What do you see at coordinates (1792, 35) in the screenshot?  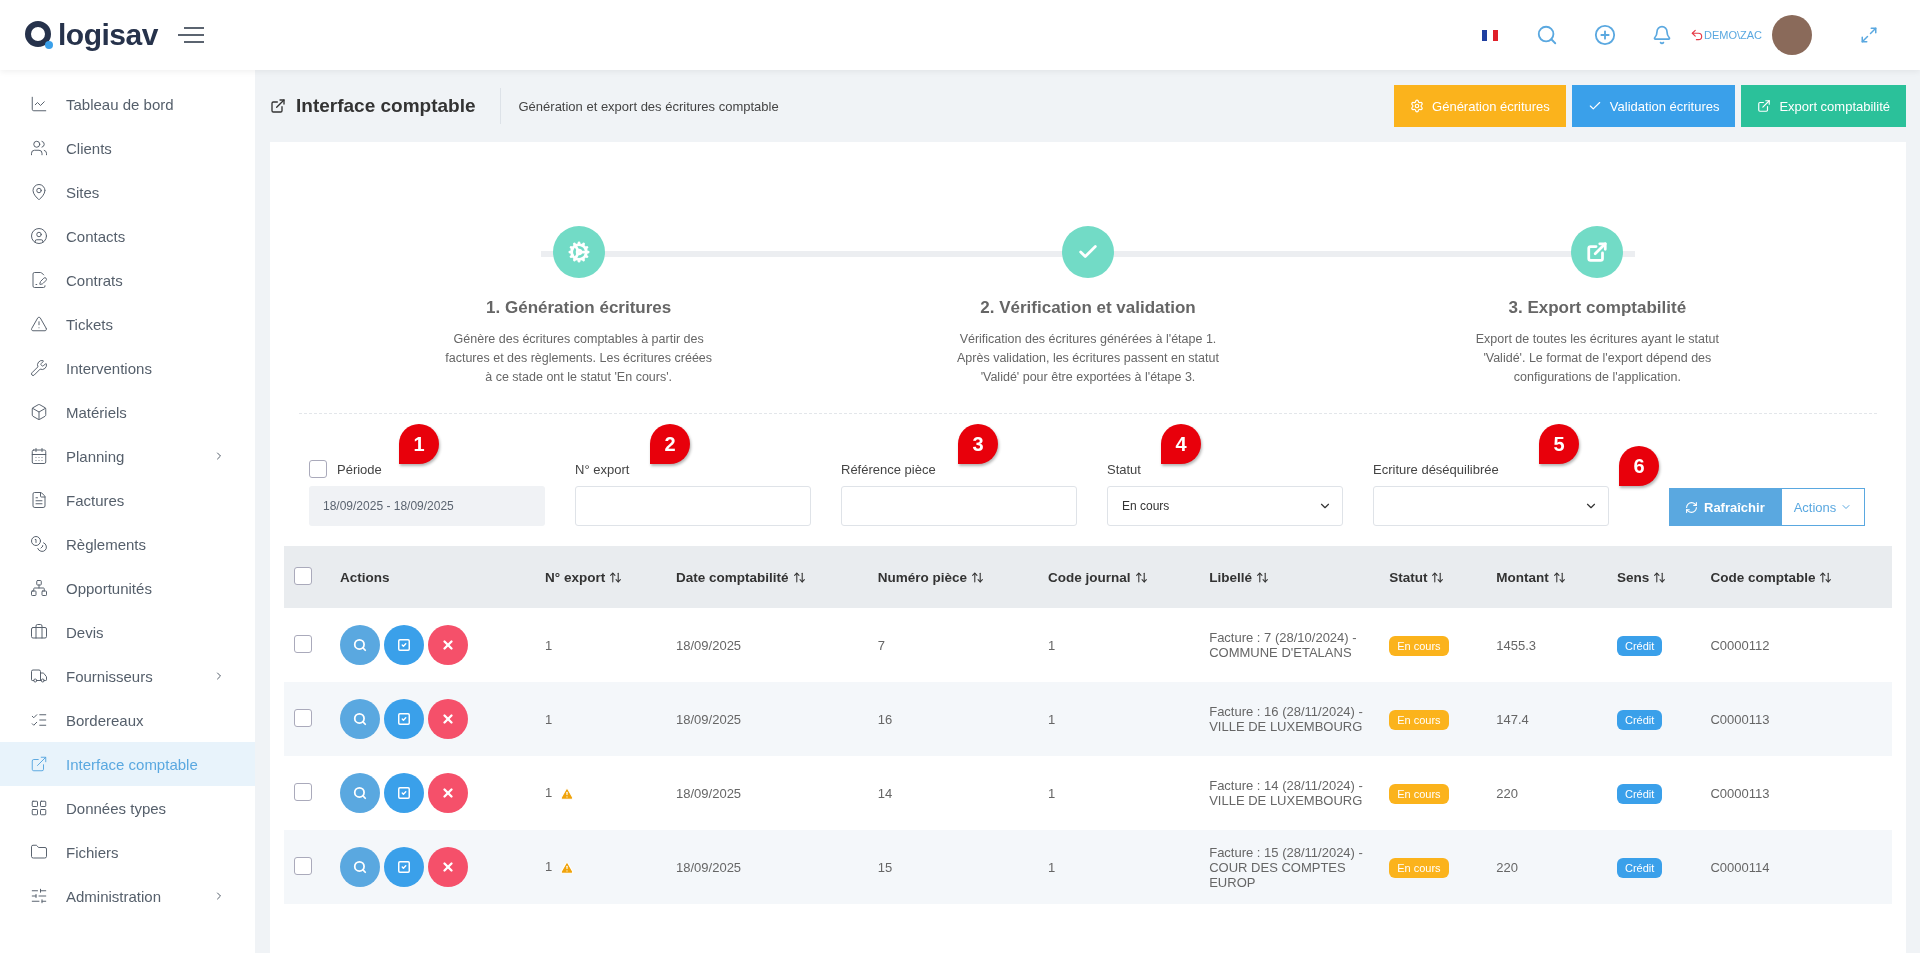 I see `avatar` at bounding box center [1792, 35].